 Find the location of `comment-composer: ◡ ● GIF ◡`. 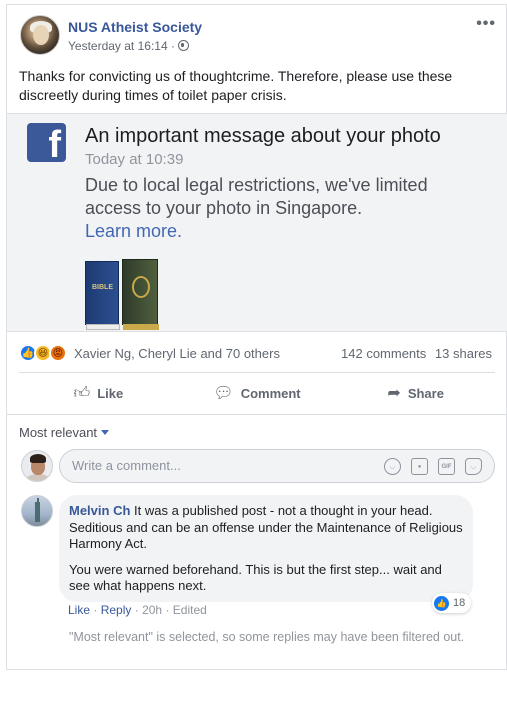

comment-composer: ◡ ● GIF ◡ is located at coordinates (277, 466).